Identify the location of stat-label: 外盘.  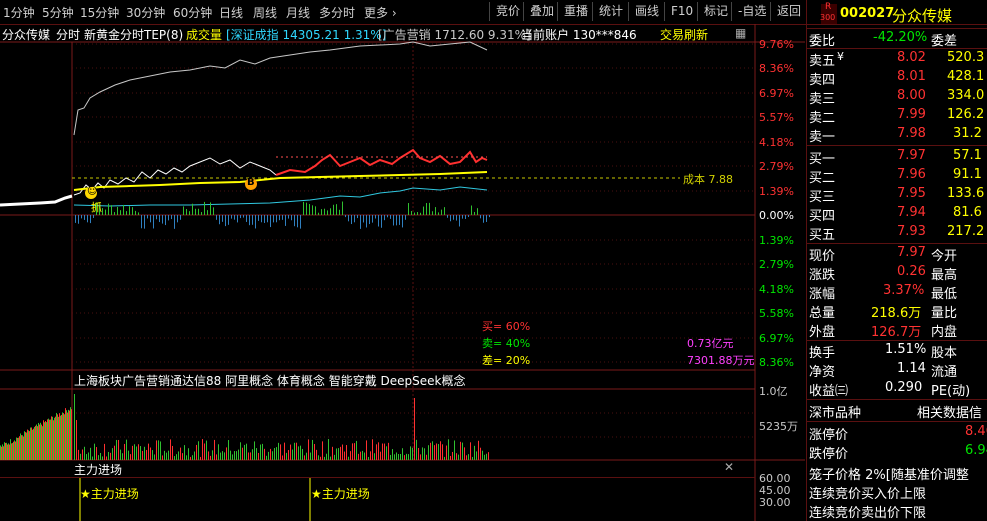
(822, 332).